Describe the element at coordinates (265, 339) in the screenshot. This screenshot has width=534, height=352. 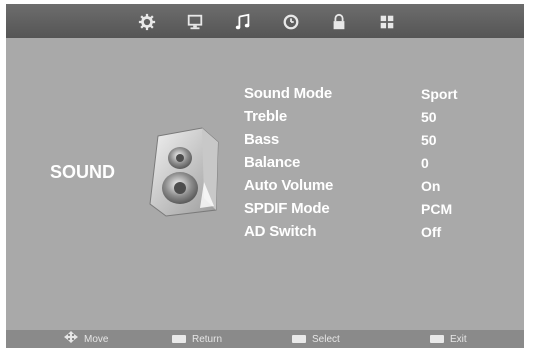
I see `key-hint-bar: Move Return Select Exit` at that location.